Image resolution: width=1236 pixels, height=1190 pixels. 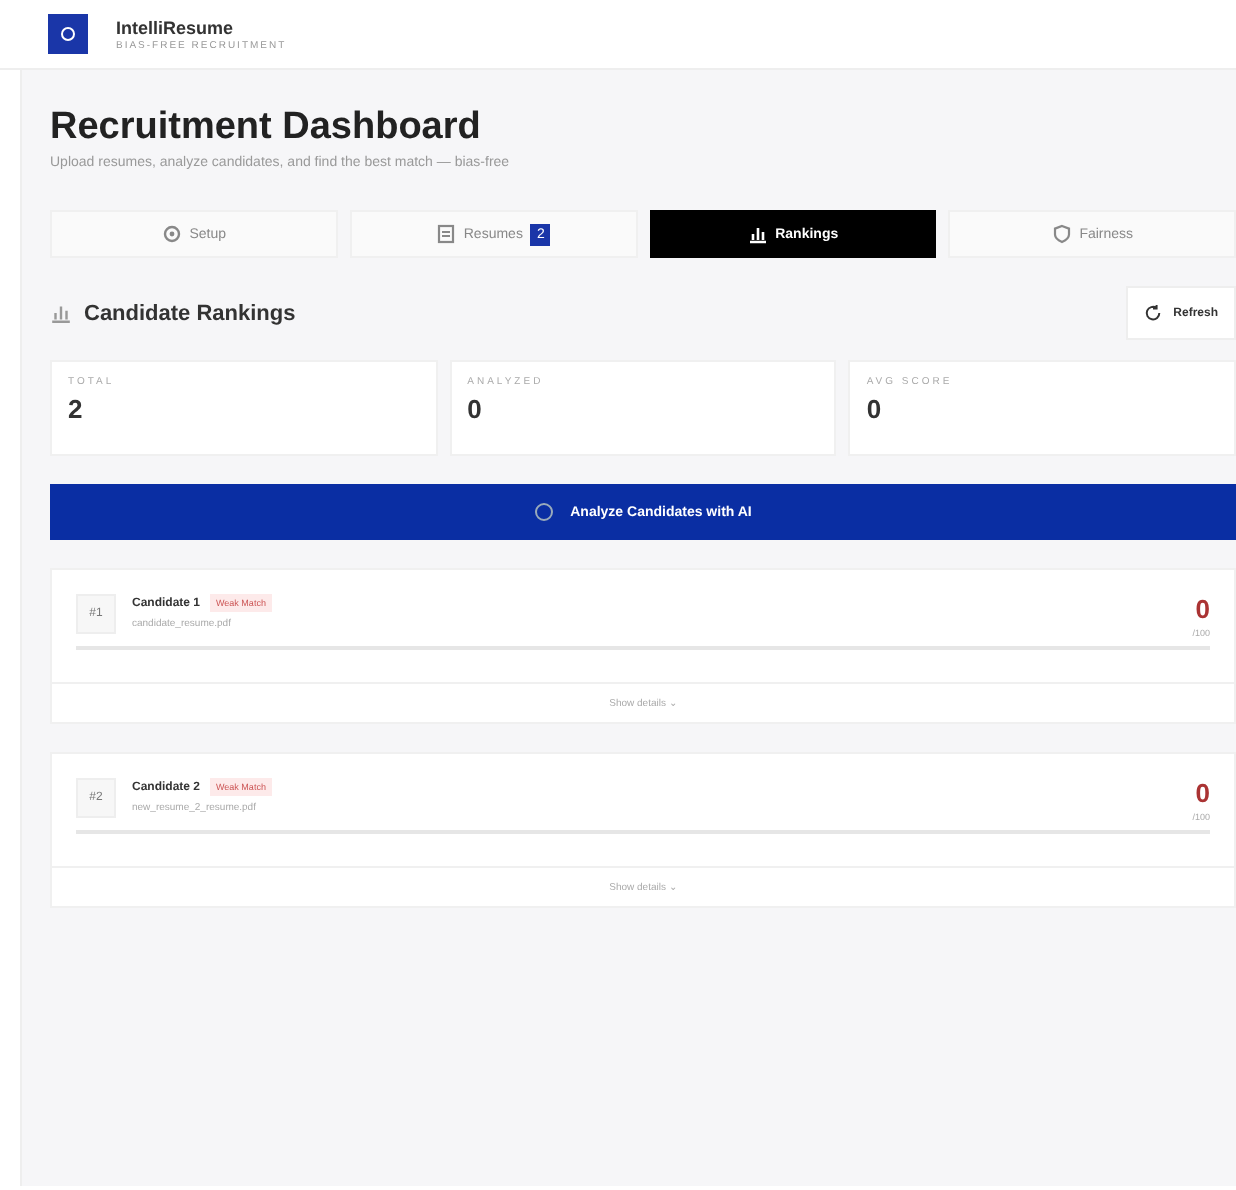 I want to click on page-title: Recruitment Dashboard, so click(x=266, y=128).